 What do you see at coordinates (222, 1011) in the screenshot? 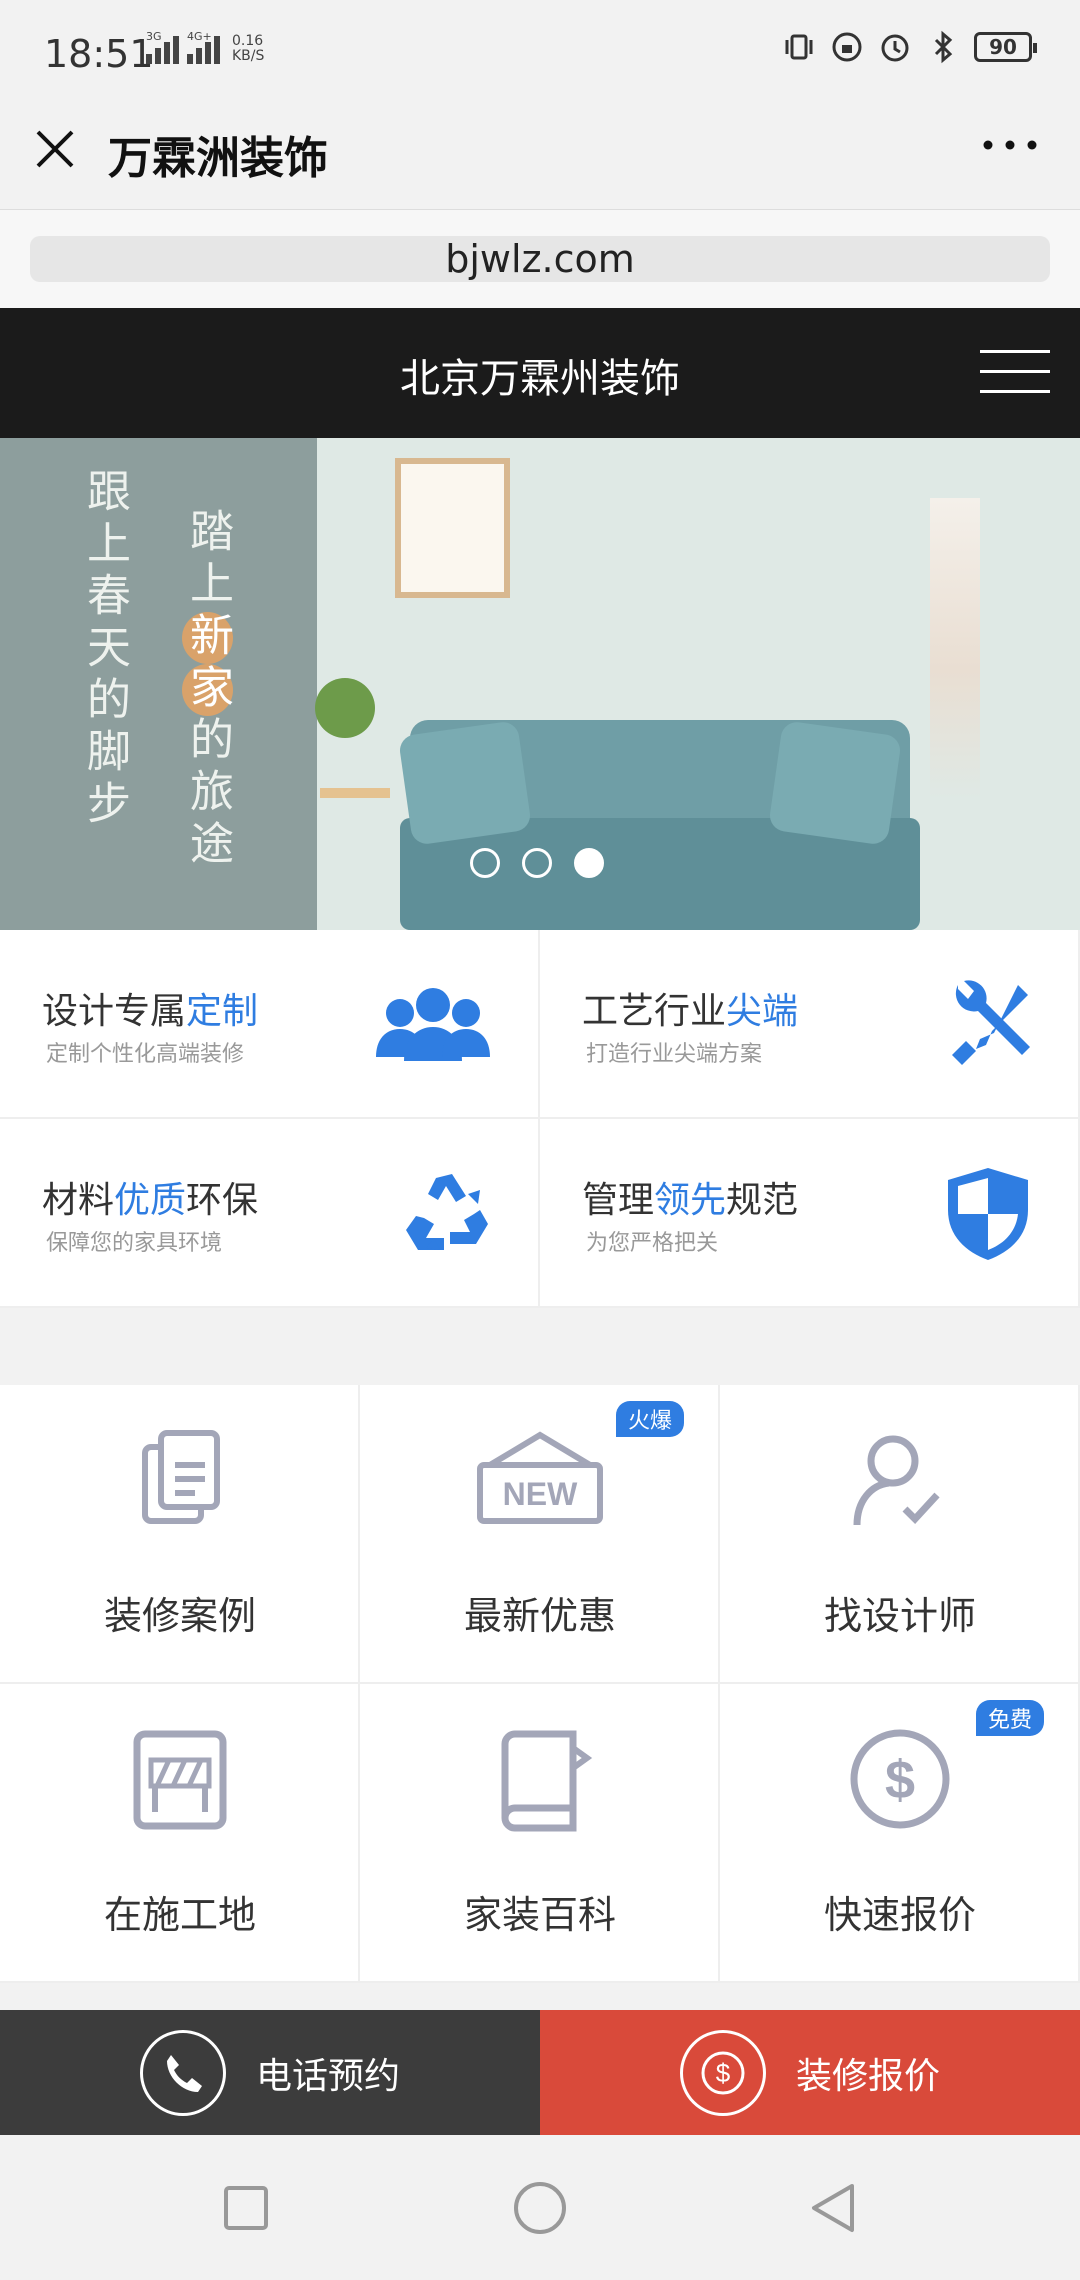
I see `feature-title-highlight: 定制` at bounding box center [222, 1011].